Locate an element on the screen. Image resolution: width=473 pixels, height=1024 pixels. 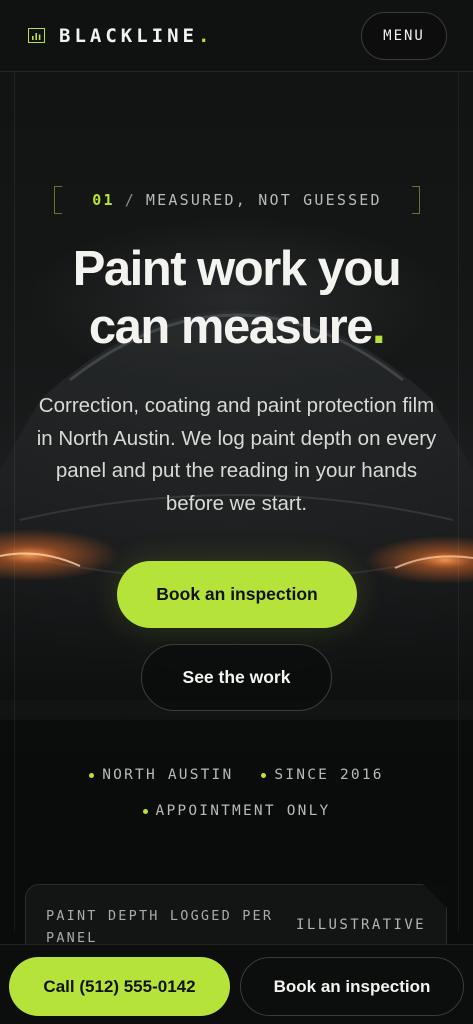
eyebrow: 01 / MEASURED, NOT GUESSED is located at coordinates (237, 200).